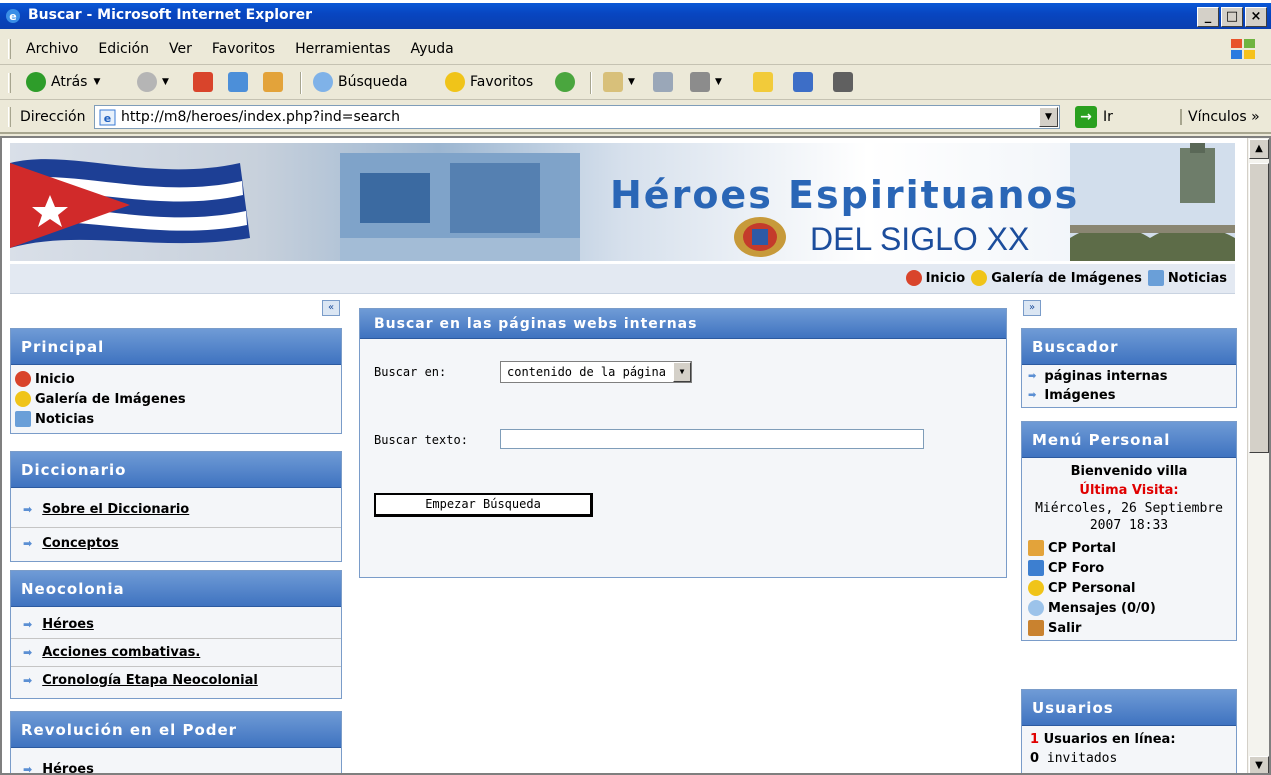 The height and width of the screenshot is (775, 1271). What do you see at coordinates (1259, 149) in the screenshot?
I see `scroll-up-button: ▲` at bounding box center [1259, 149].